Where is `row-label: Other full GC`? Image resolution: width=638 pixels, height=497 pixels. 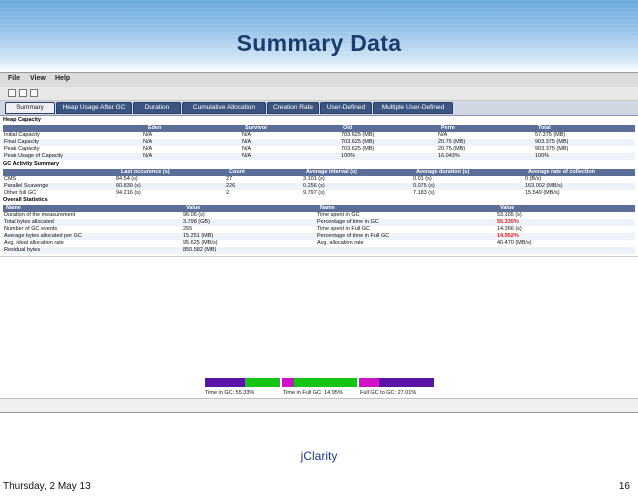
row-label: Other full GC is located at coordinates (20, 193).